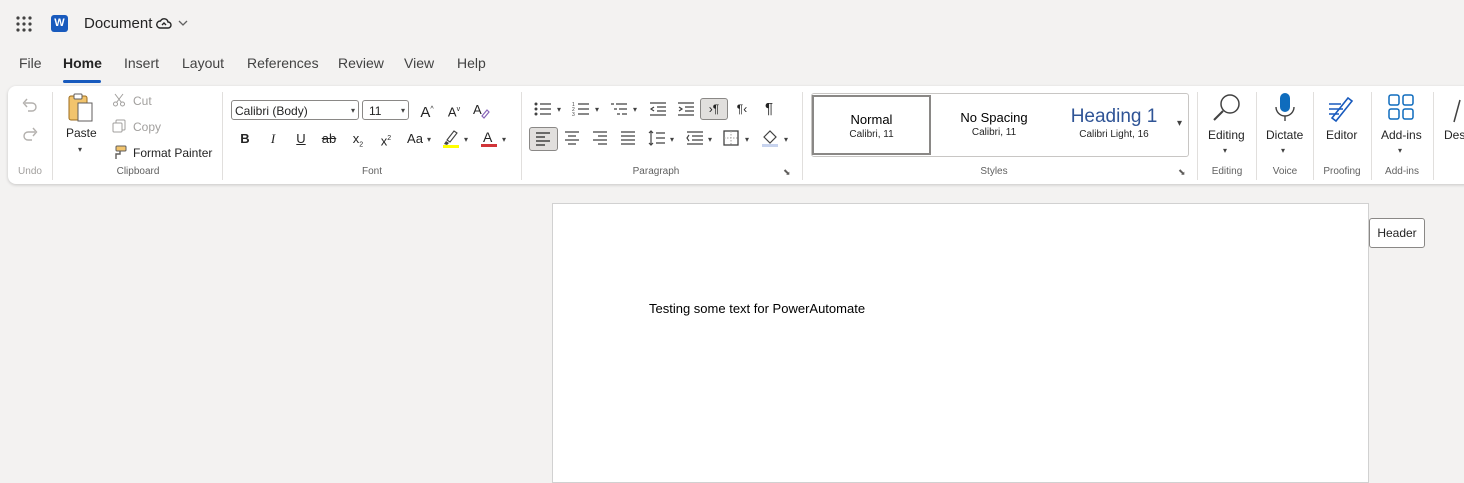 Image resolution: width=1464 pixels, height=483 pixels. I want to click on superscript-button: x2, so click(386, 139).